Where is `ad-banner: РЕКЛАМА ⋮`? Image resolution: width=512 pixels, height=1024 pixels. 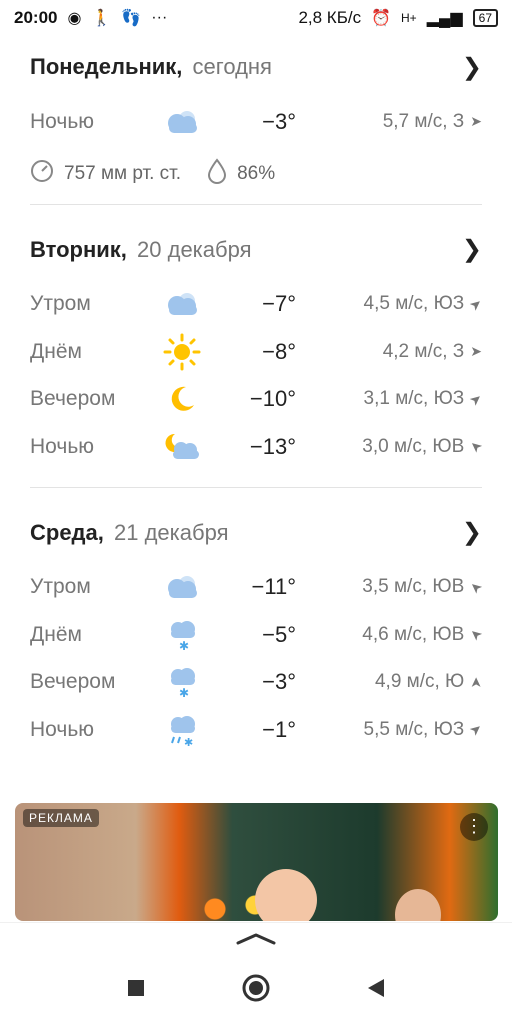 ad-banner: РЕКЛАМА ⋮ is located at coordinates (256, 862).